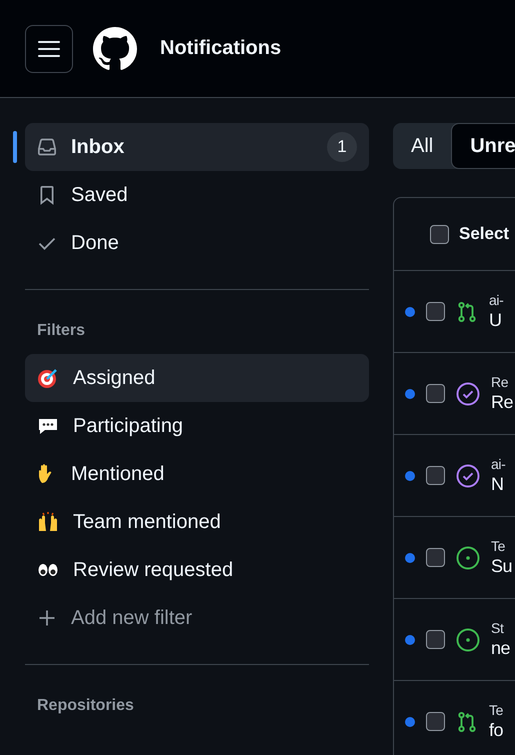  What do you see at coordinates (439, 234) in the screenshot?
I see `select-all-checkbox` at bounding box center [439, 234].